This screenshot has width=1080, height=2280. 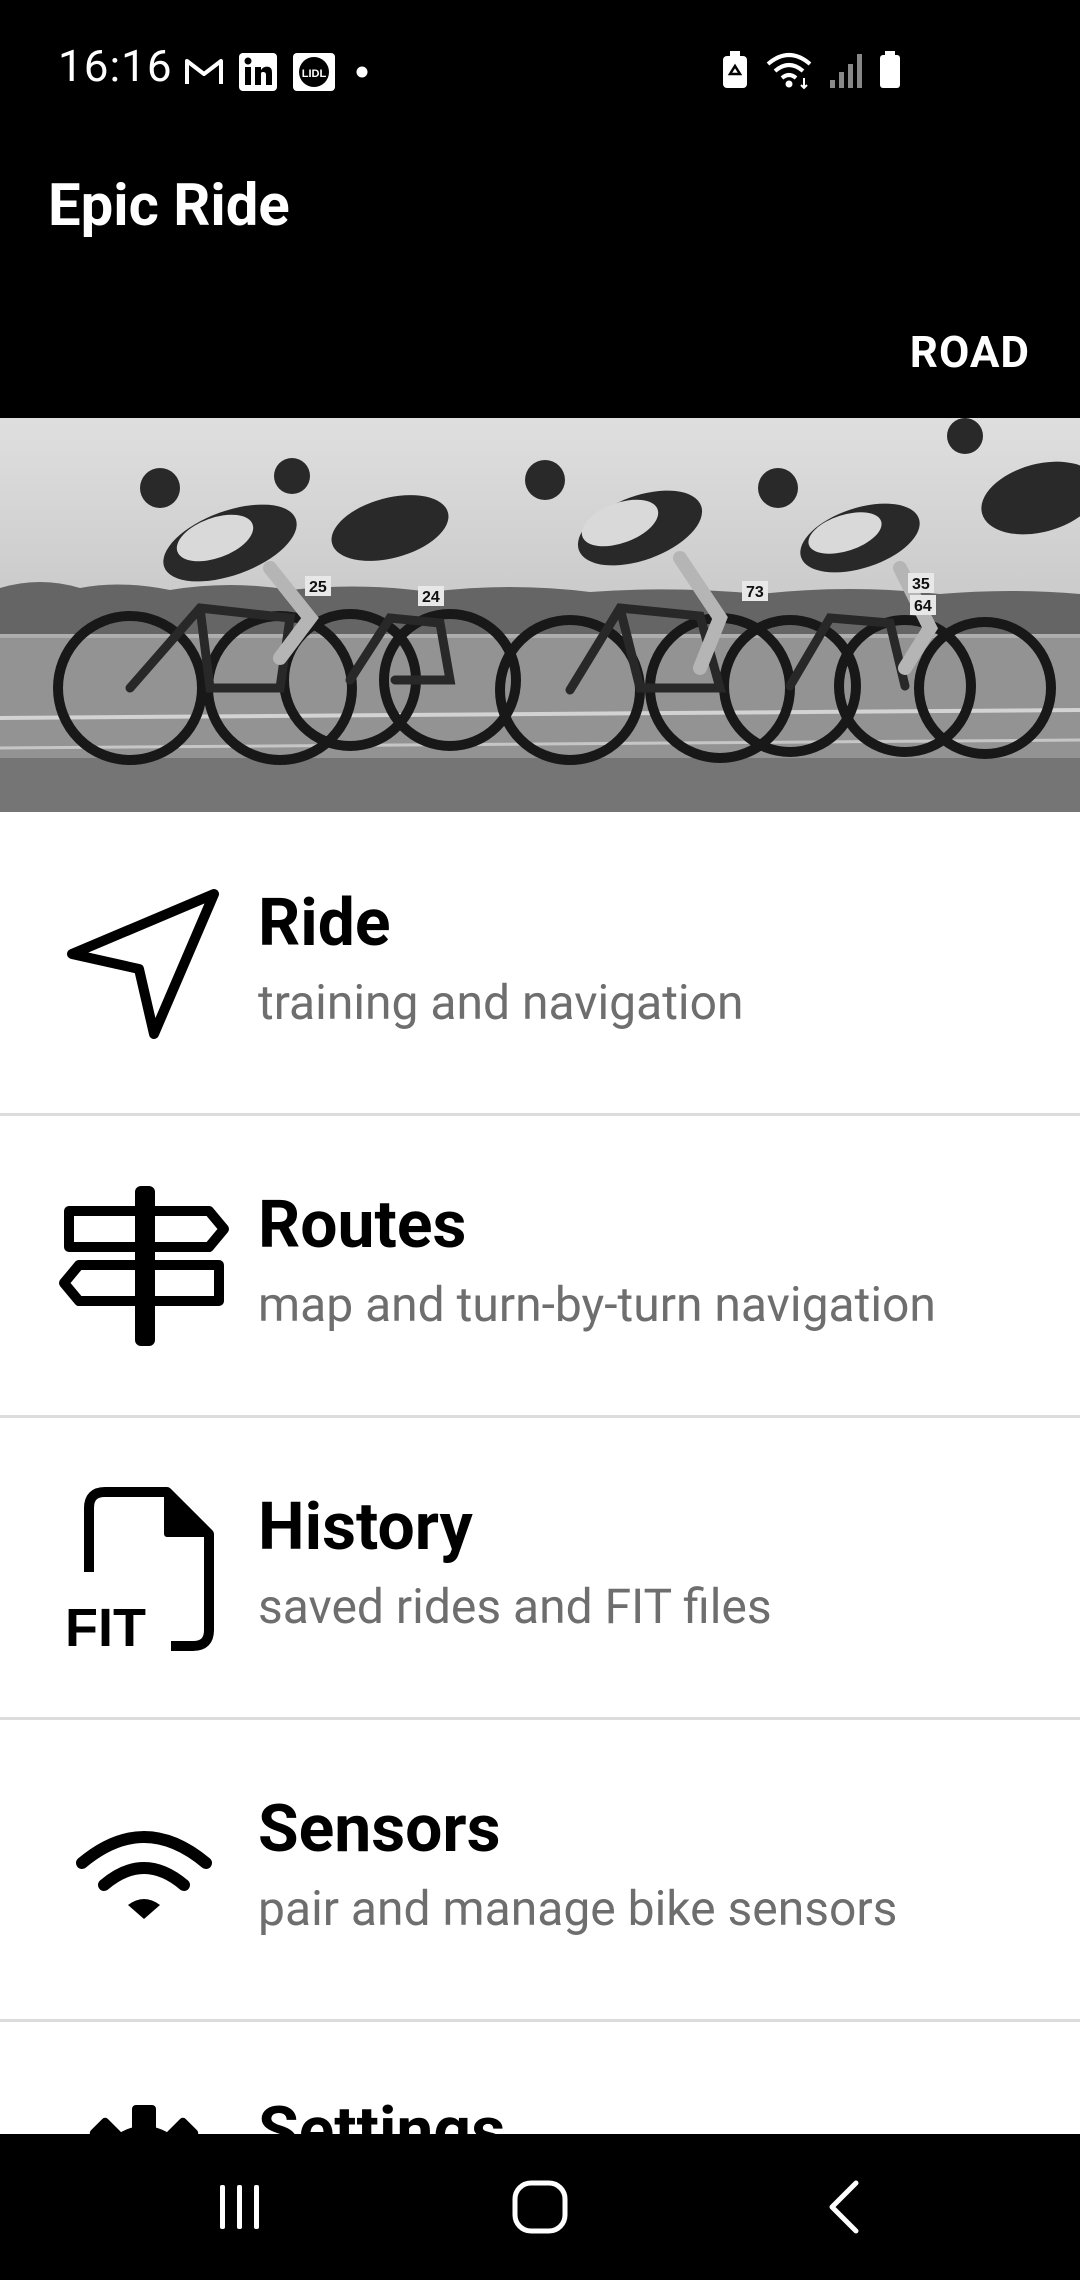 I want to click on system-navigation-bar, so click(x=540, y=2207).